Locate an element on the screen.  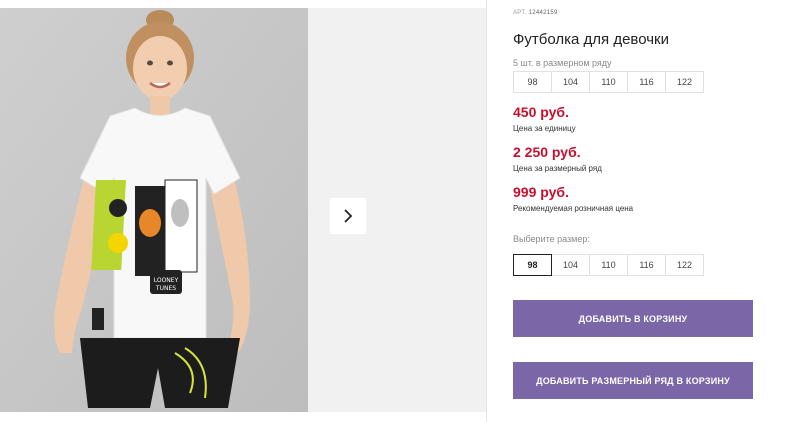
next-image-button is located at coordinates (348, 216).